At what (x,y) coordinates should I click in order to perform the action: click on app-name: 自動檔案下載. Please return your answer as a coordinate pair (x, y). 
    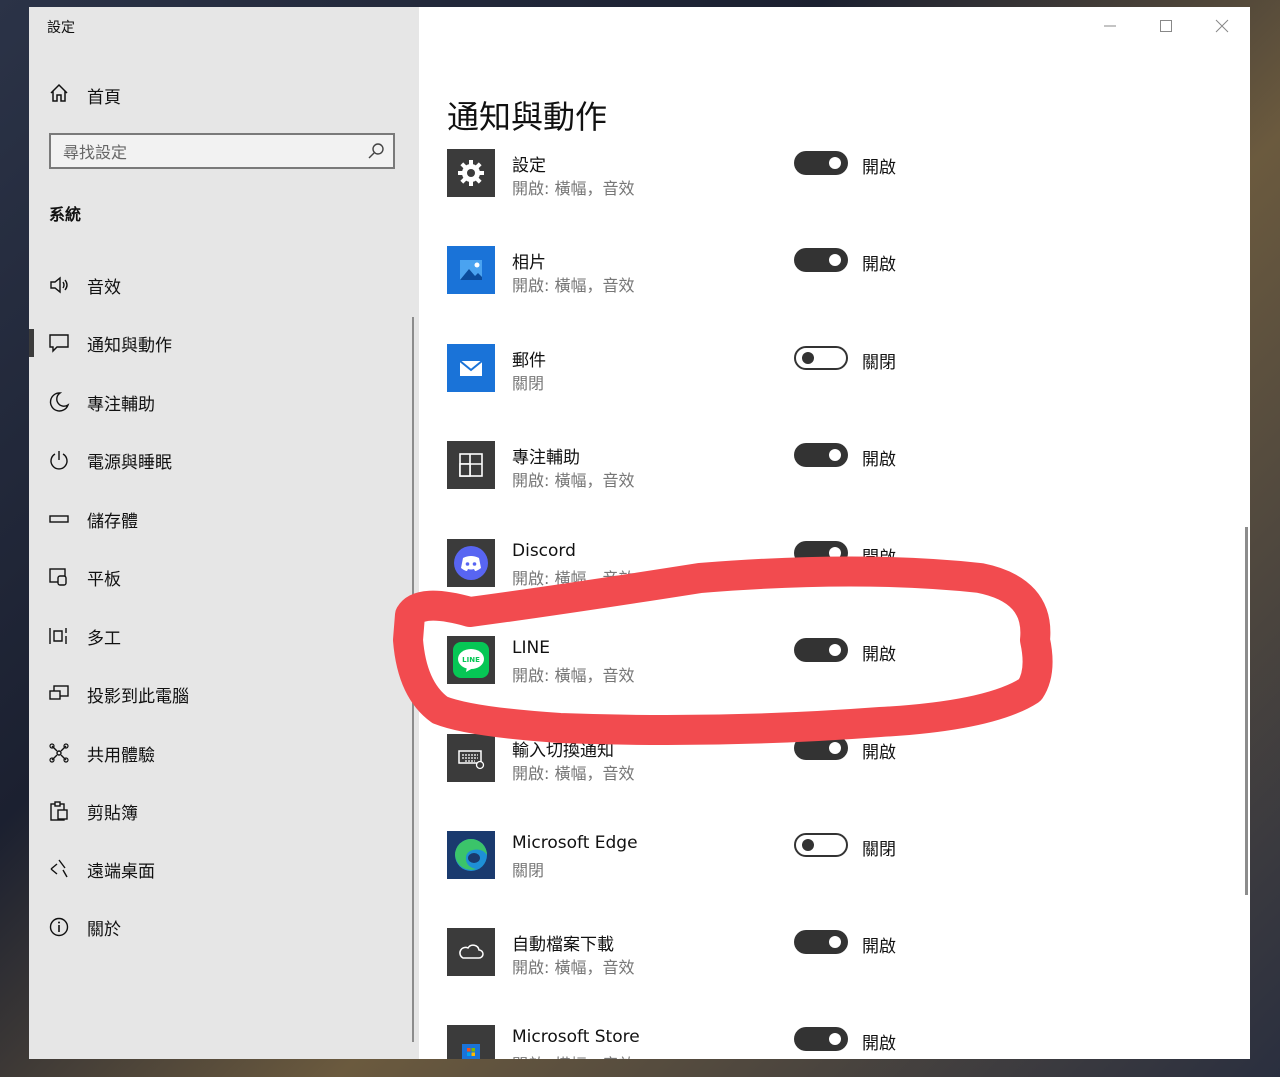
    Looking at the image, I should click on (563, 945).